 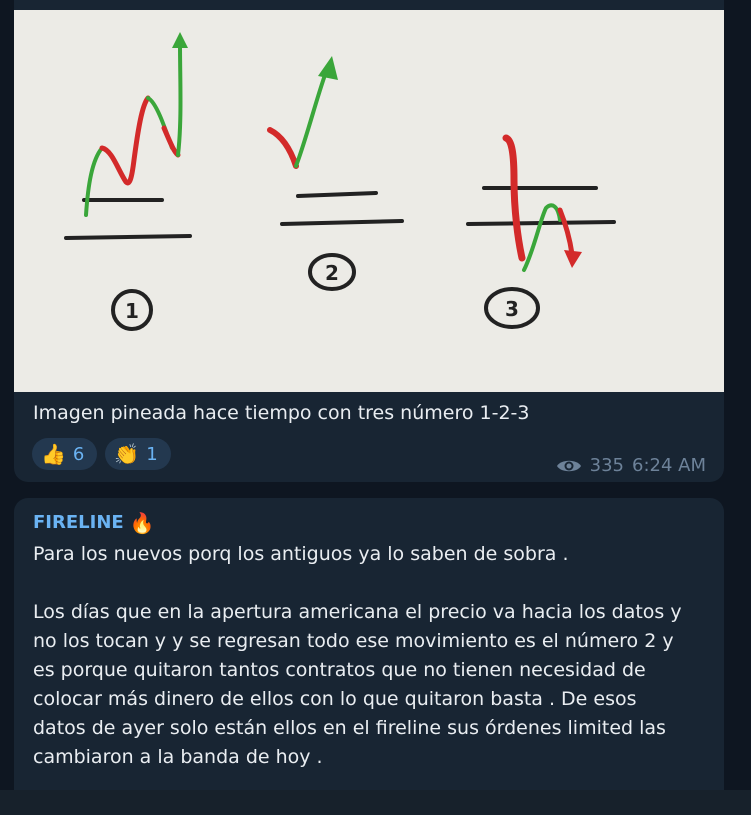 What do you see at coordinates (178, 757) in the screenshot?
I see `message-line: cambiaron a la banda de hoy .` at bounding box center [178, 757].